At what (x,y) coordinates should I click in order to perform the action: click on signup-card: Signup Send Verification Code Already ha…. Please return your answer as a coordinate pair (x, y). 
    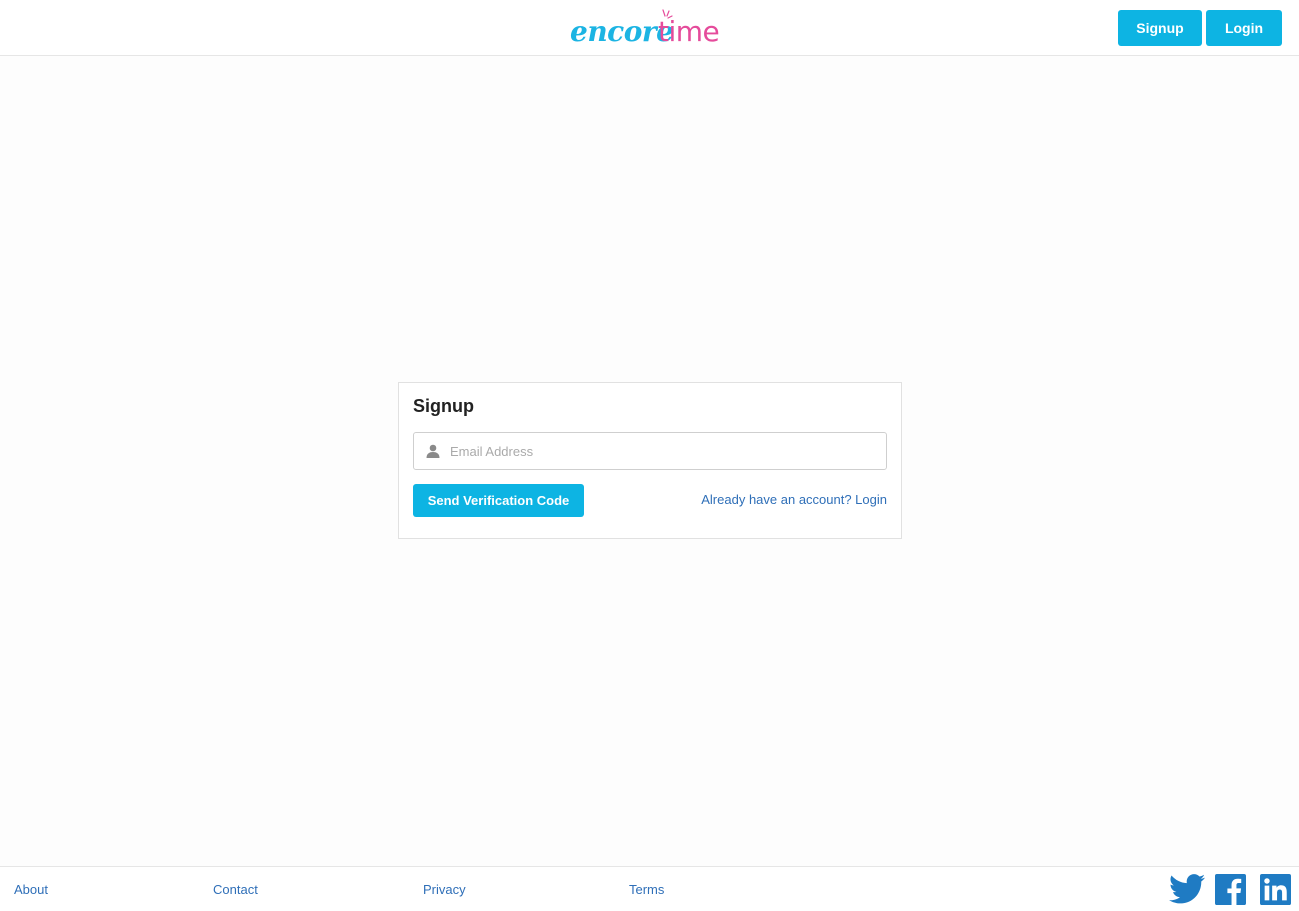
    Looking at the image, I should click on (650, 460).